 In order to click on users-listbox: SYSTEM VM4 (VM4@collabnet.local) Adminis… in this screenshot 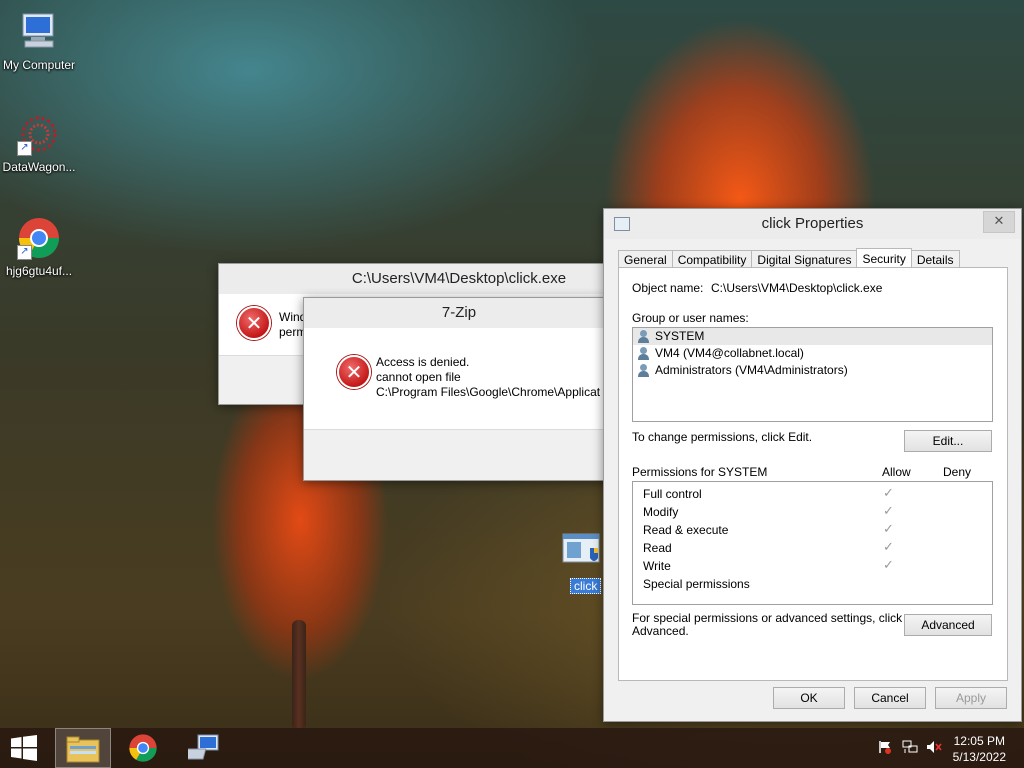, I will do `click(812, 374)`.